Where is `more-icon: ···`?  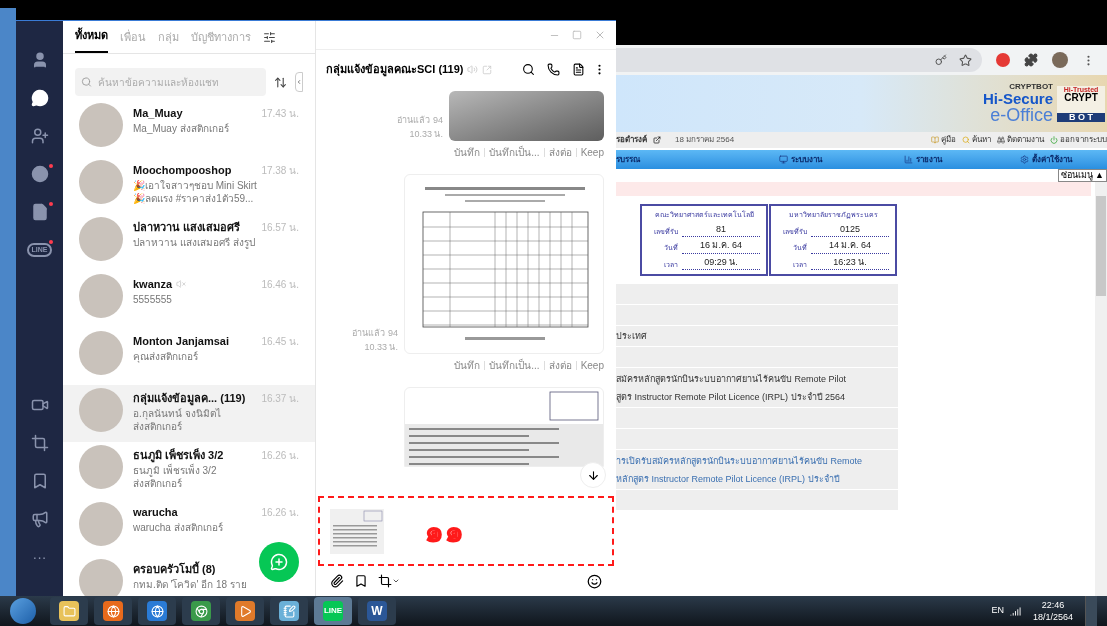 more-icon: ··· is located at coordinates (39, 557).